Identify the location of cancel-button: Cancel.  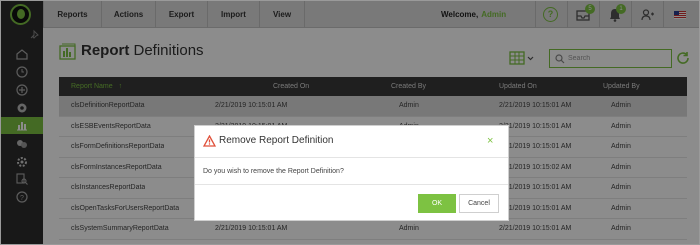
(479, 203).